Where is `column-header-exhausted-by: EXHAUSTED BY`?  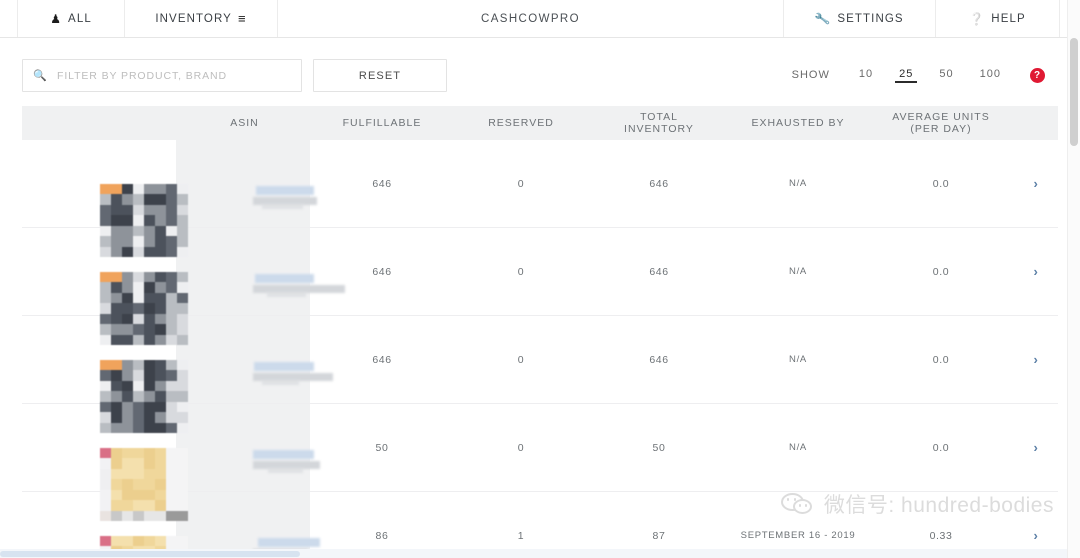
column-header-exhausted-by: EXHAUSTED BY is located at coordinates (798, 123).